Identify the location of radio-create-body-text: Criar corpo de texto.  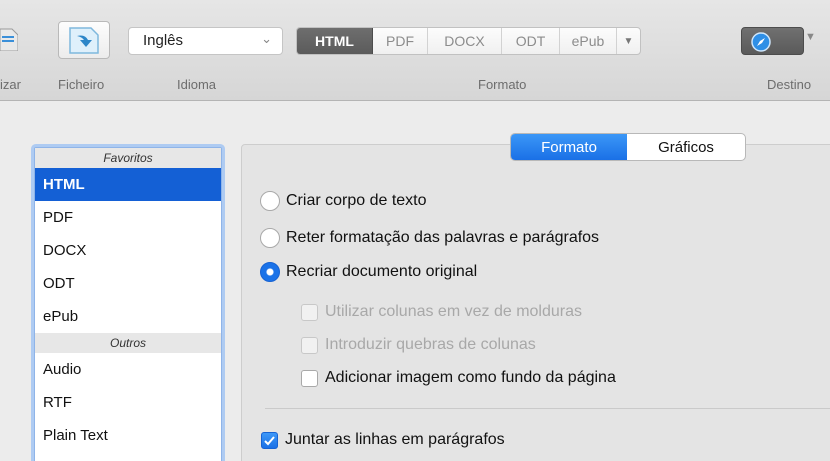
(343, 201).